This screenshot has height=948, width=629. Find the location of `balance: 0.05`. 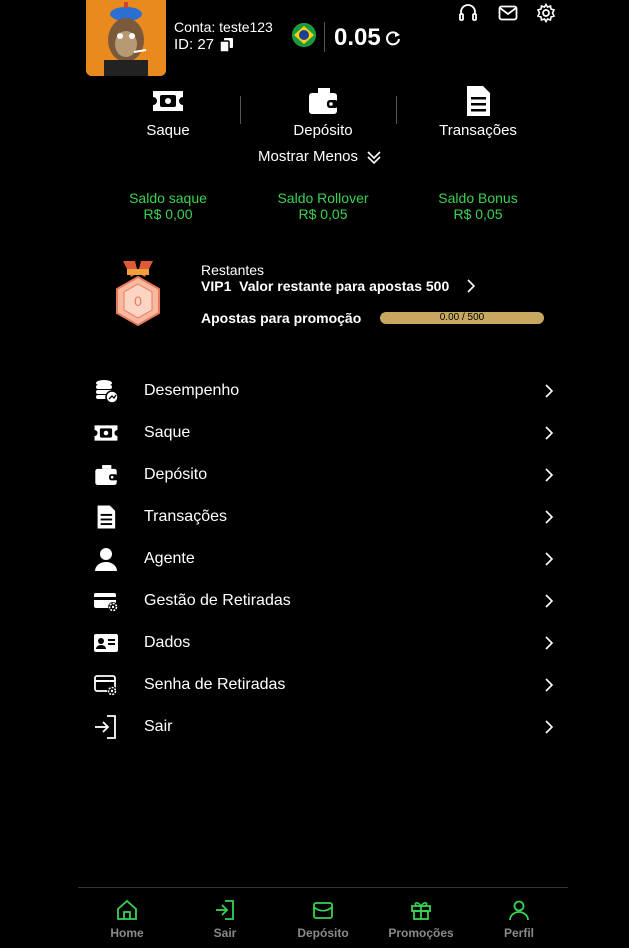

balance: 0.05 is located at coordinates (367, 38).